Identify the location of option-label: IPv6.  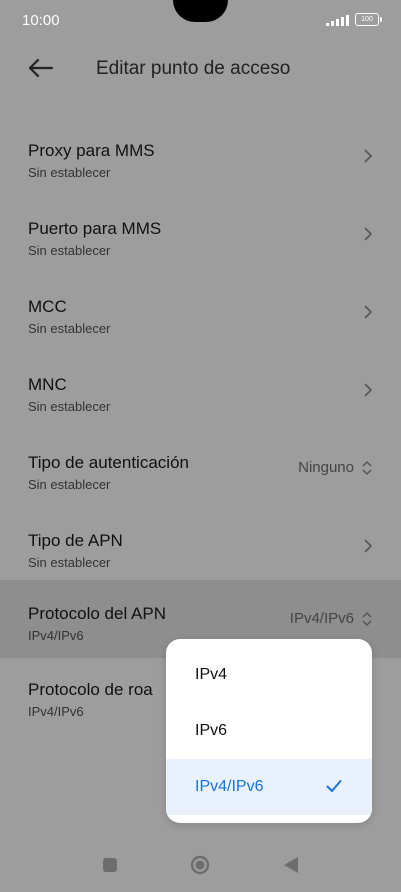
(211, 730).